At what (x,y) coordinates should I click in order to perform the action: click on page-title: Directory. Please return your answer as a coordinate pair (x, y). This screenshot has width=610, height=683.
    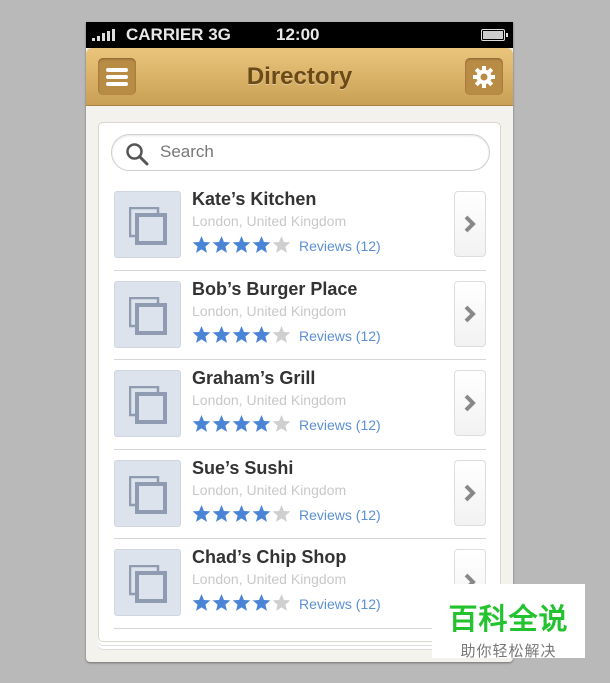
    Looking at the image, I should click on (299, 76).